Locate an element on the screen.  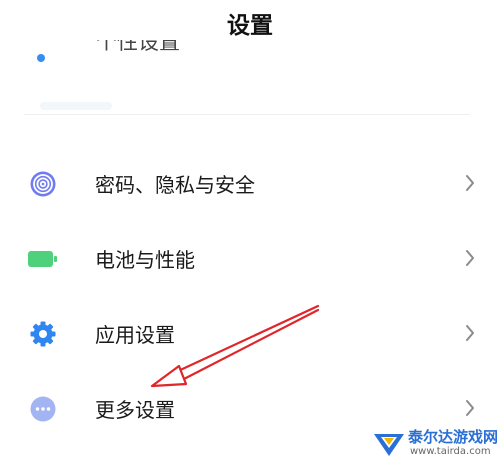
more-dots-icon is located at coordinates (43, 409).